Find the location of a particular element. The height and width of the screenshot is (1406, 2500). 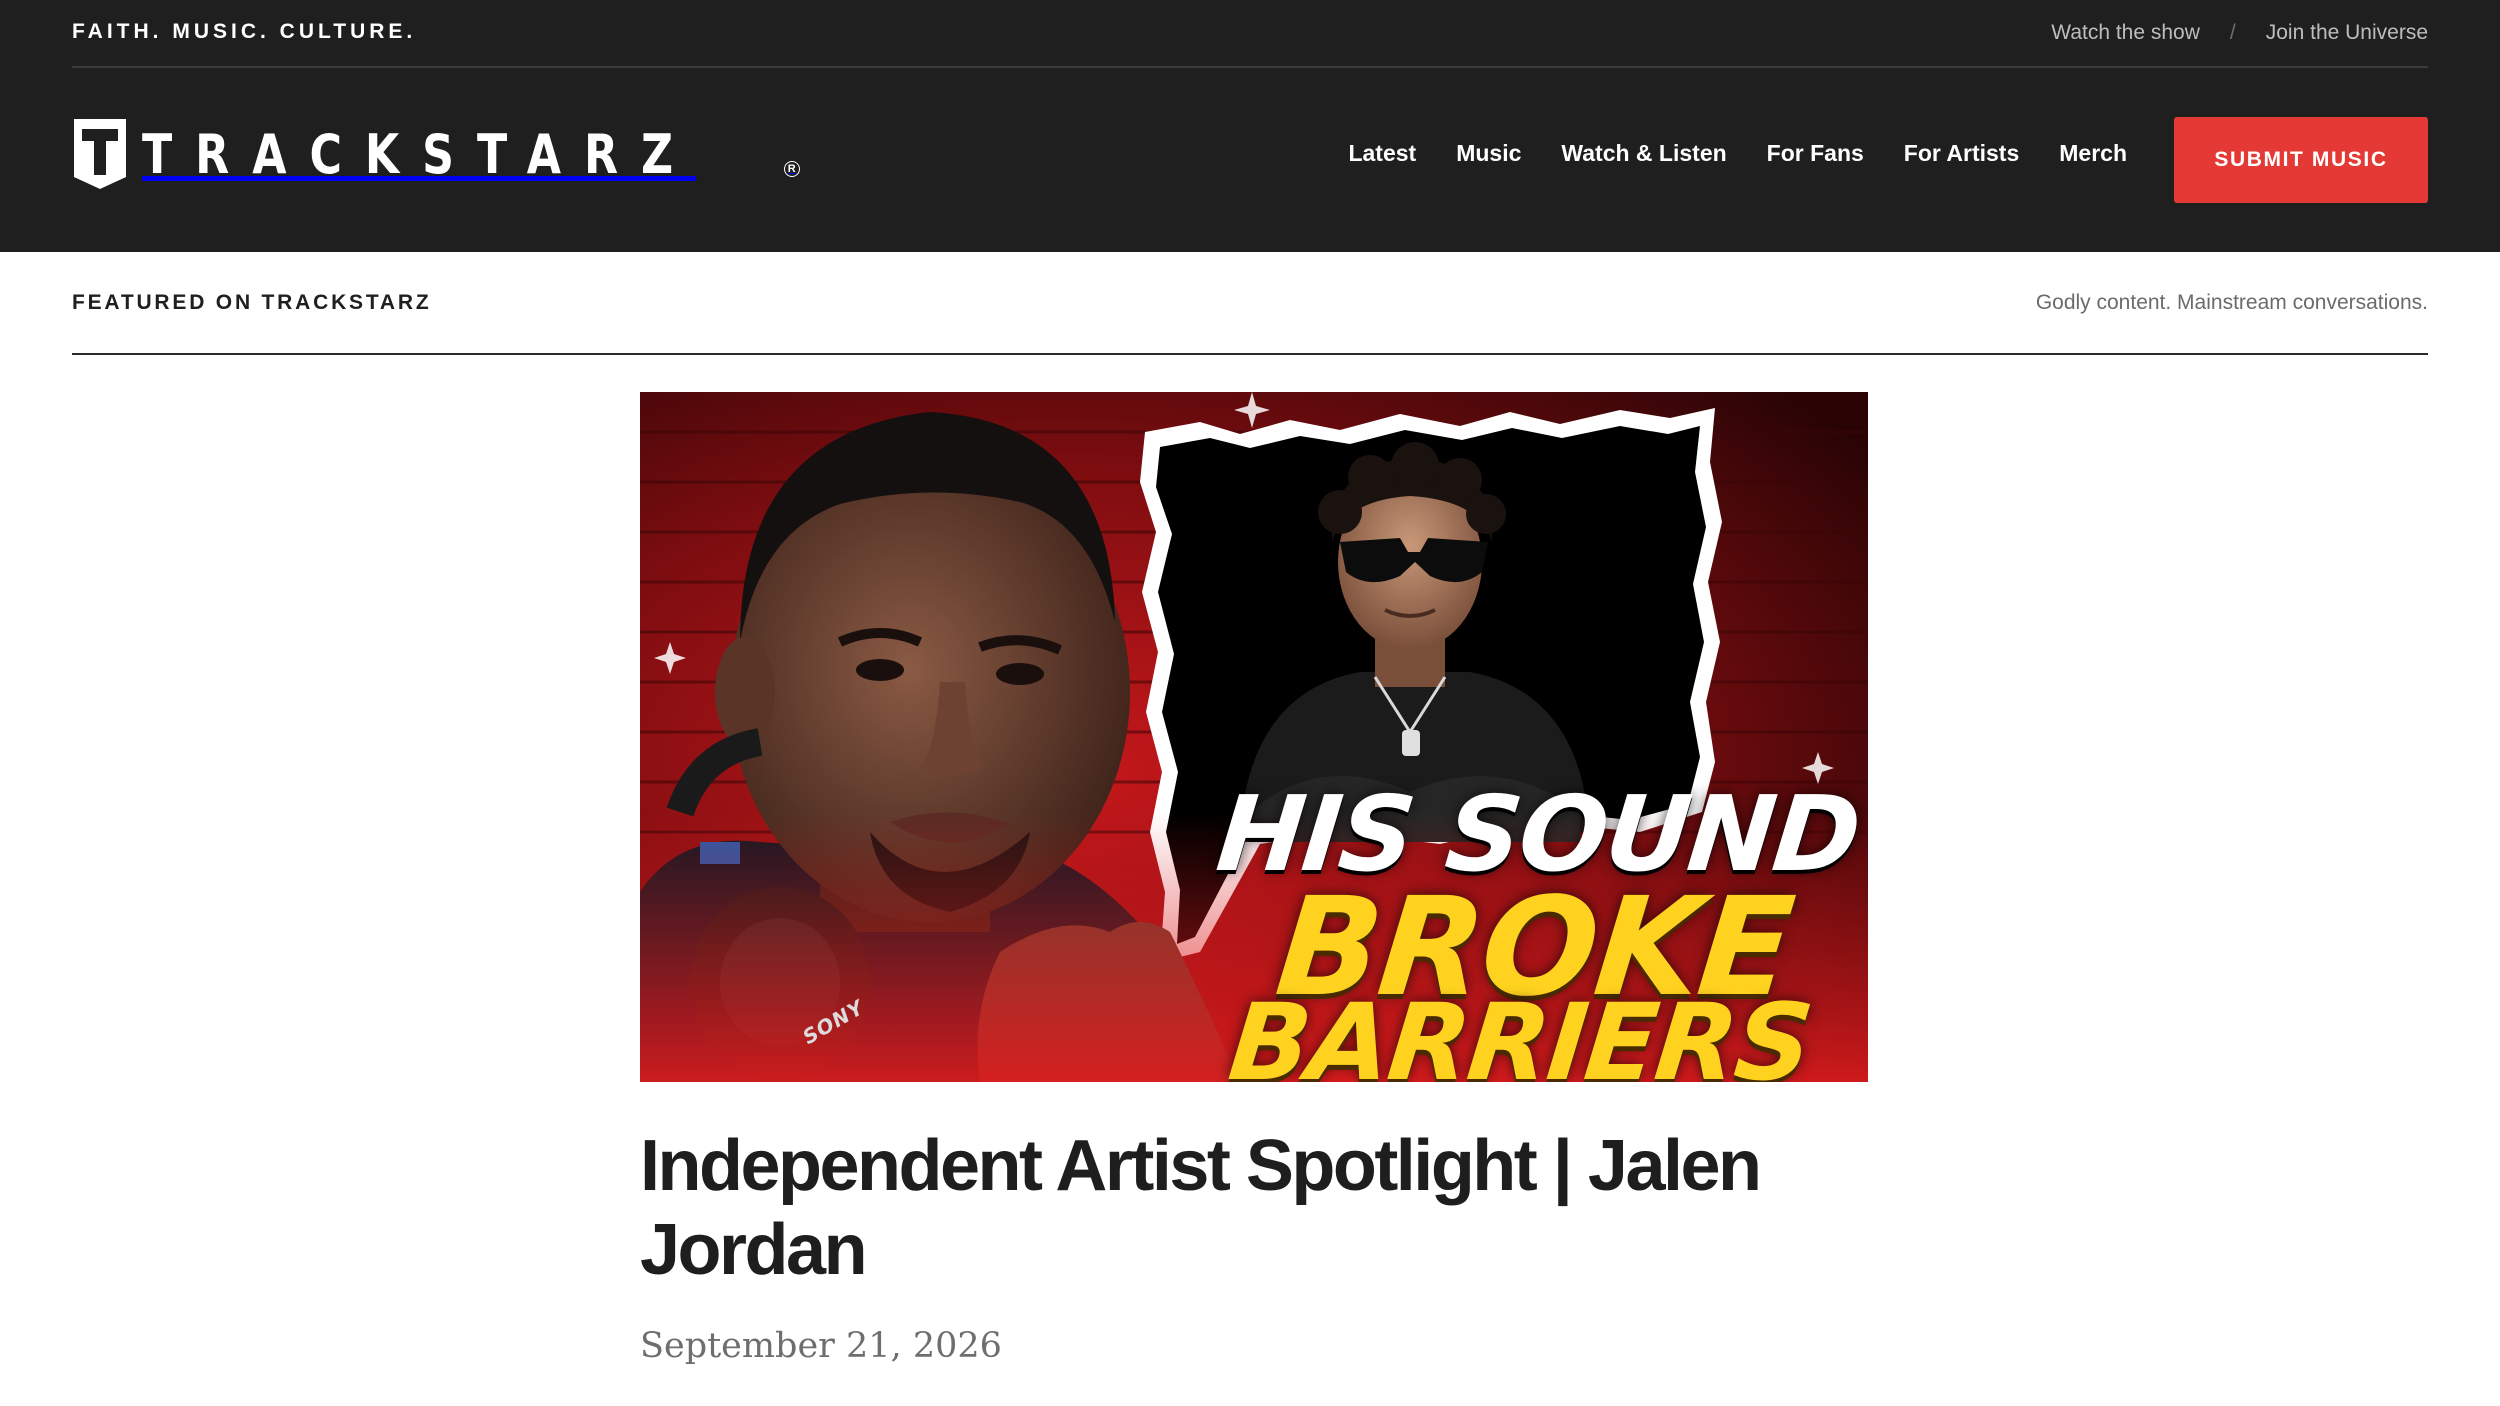

registered-mark: R is located at coordinates (791, 169).